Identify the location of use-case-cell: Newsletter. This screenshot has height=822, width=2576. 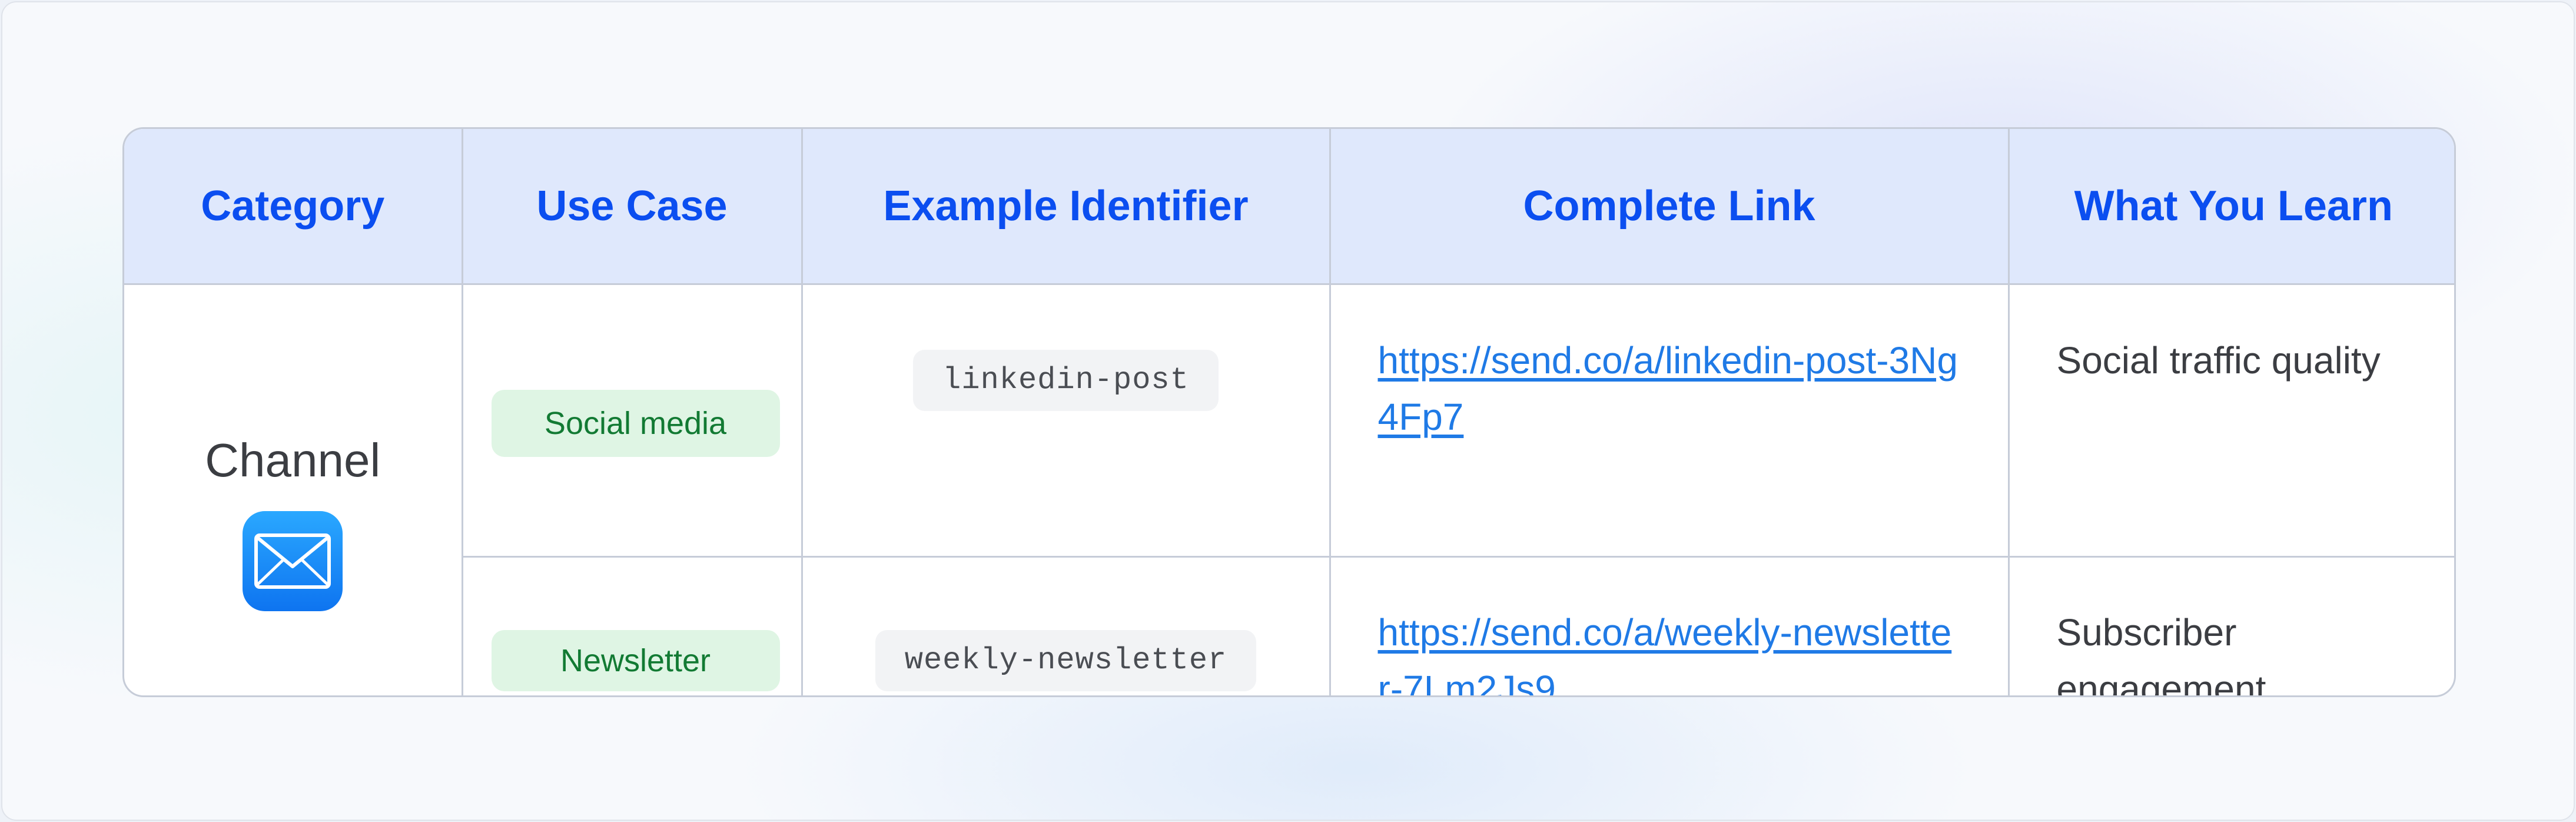
(633, 625).